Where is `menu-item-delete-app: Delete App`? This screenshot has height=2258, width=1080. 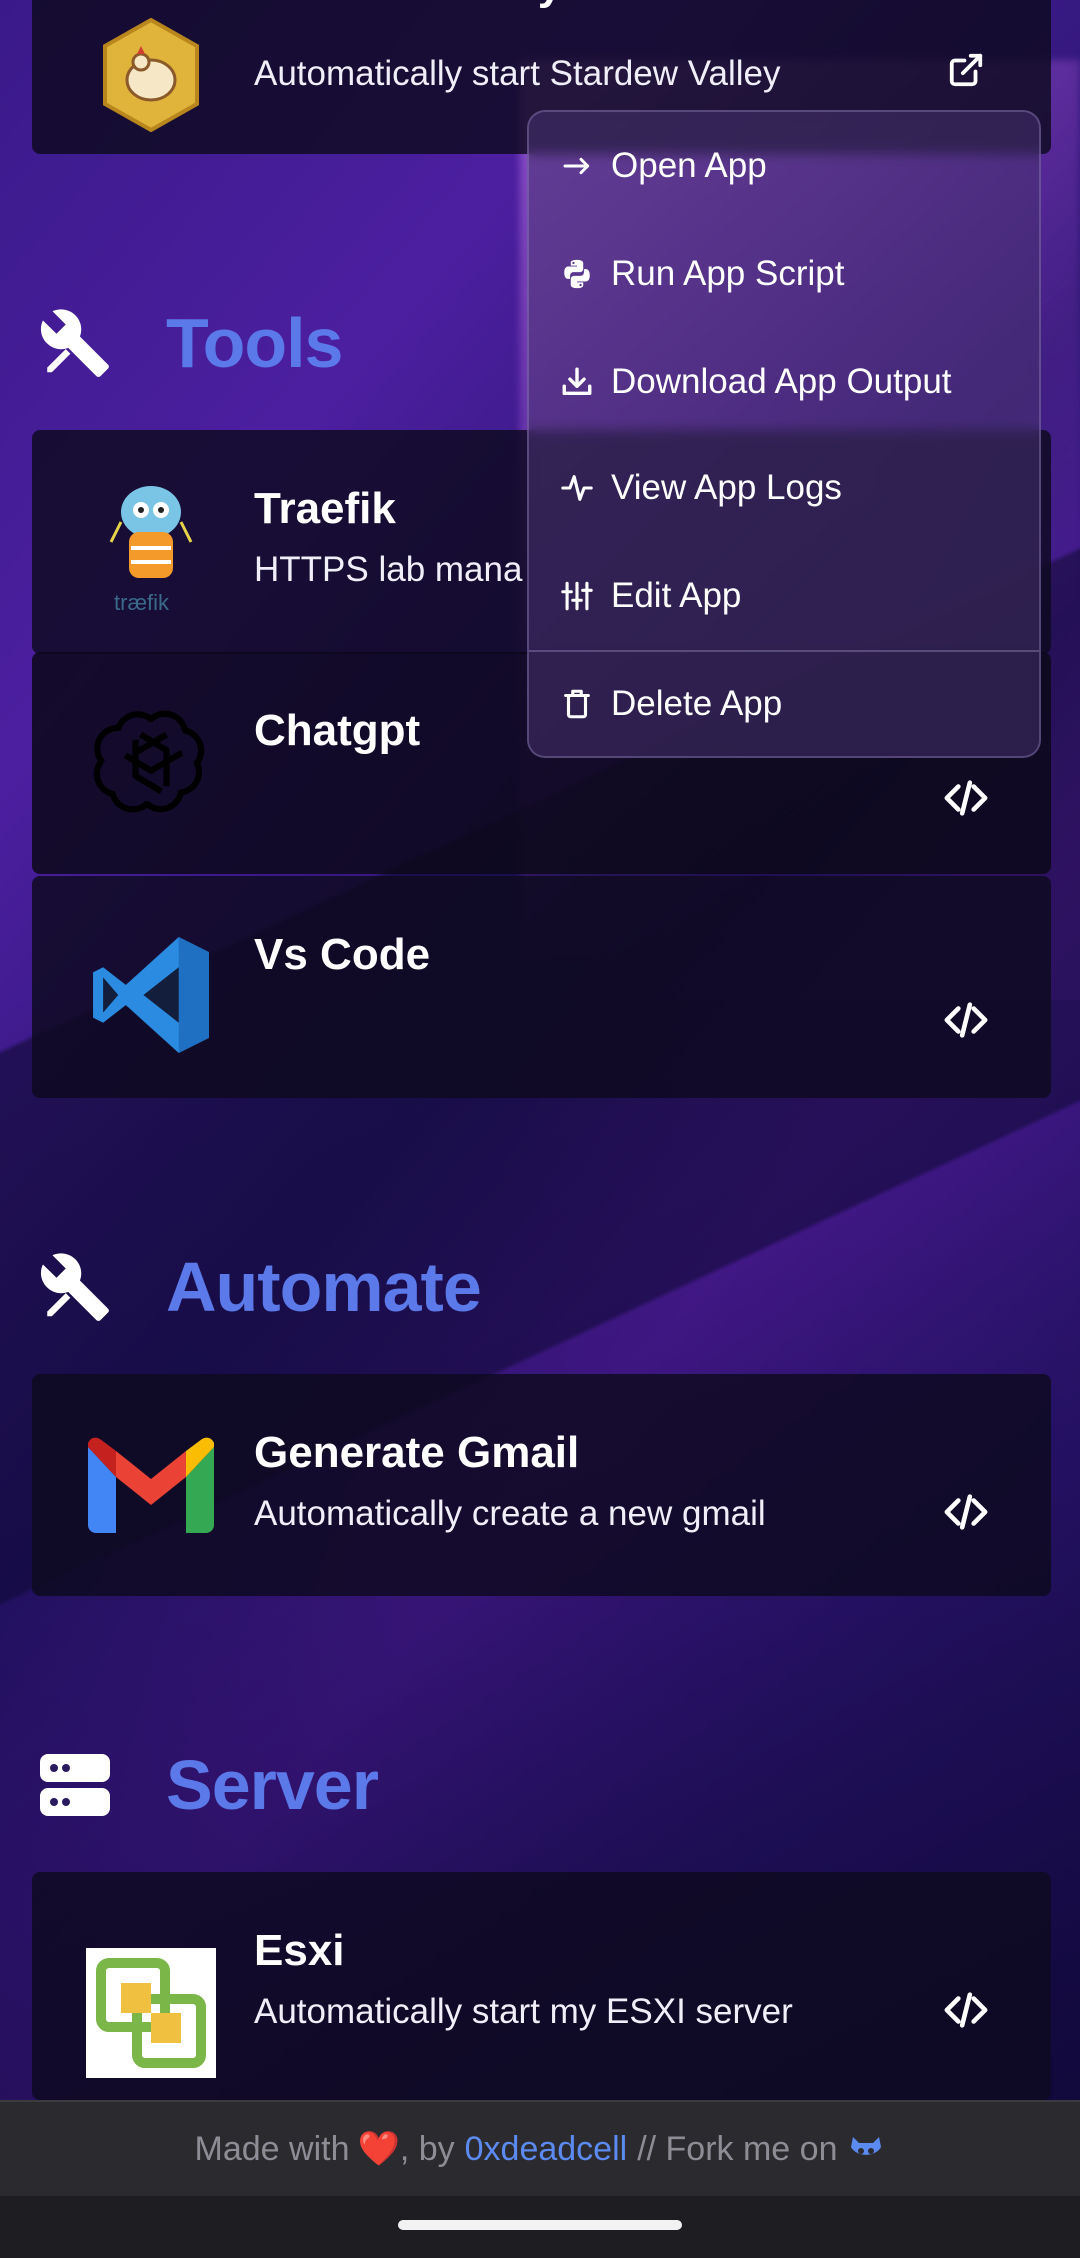
menu-item-delete-app: Delete App is located at coordinates (784, 704).